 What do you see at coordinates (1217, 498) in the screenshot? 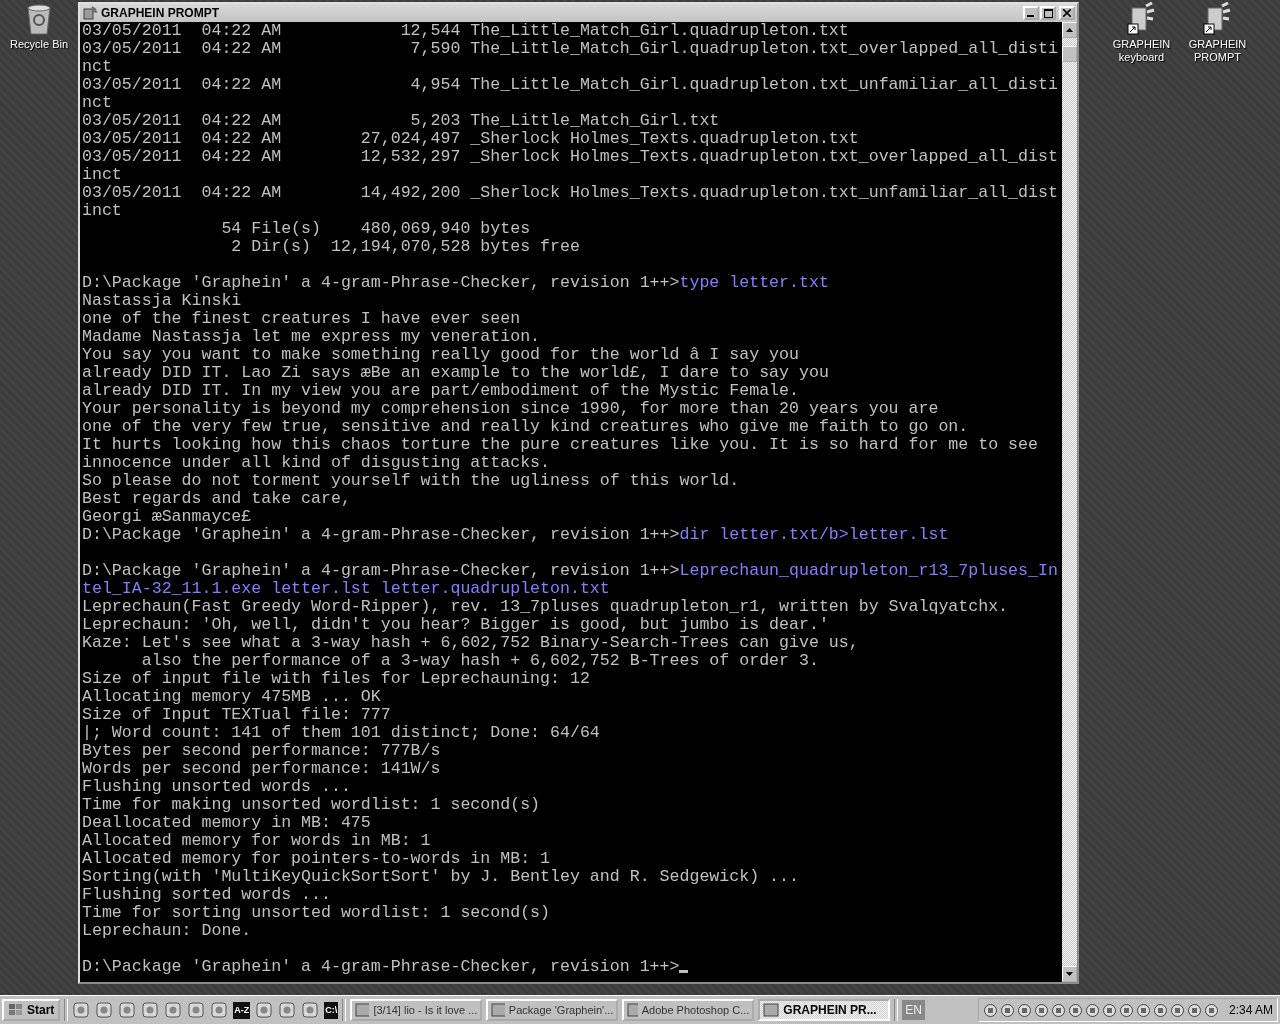
I see `desktop-shortcut: GRAPHEIN PROMPT` at bounding box center [1217, 498].